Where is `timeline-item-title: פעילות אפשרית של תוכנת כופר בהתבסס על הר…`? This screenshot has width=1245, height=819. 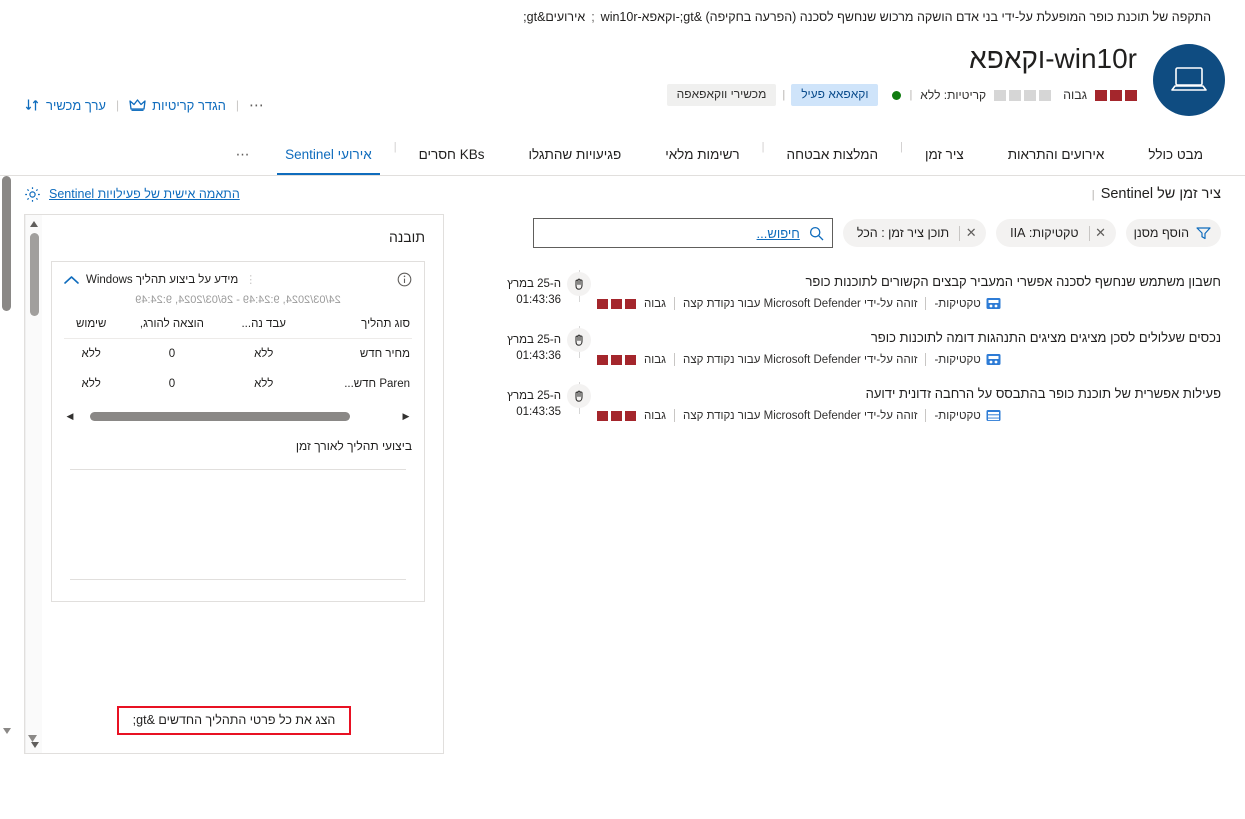 timeline-item-title: פעילות אפשרית של תוכנת כופר בהתבסס על הר… is located at coordinates (909, 393).